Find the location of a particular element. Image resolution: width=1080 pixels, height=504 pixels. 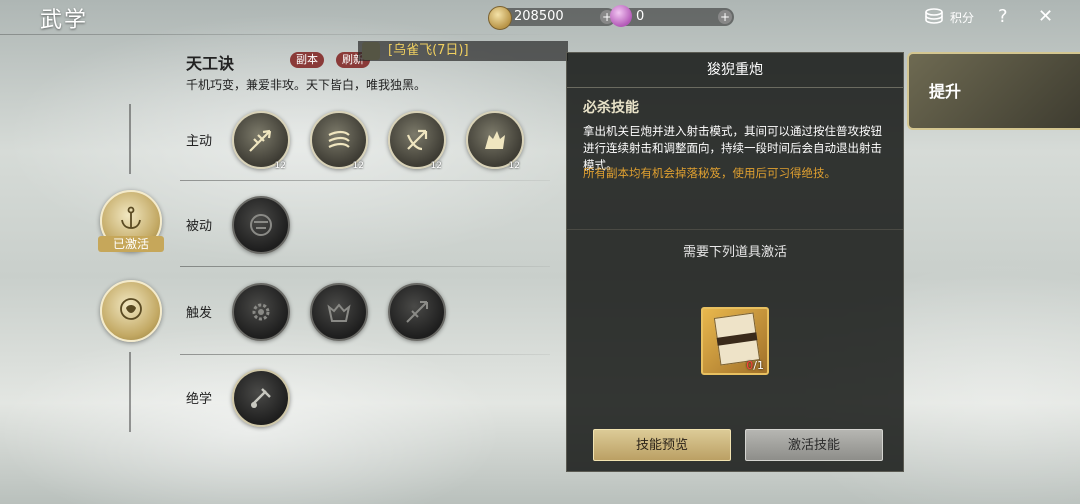

points-button: 积分 is located at coordinates (949, 18).